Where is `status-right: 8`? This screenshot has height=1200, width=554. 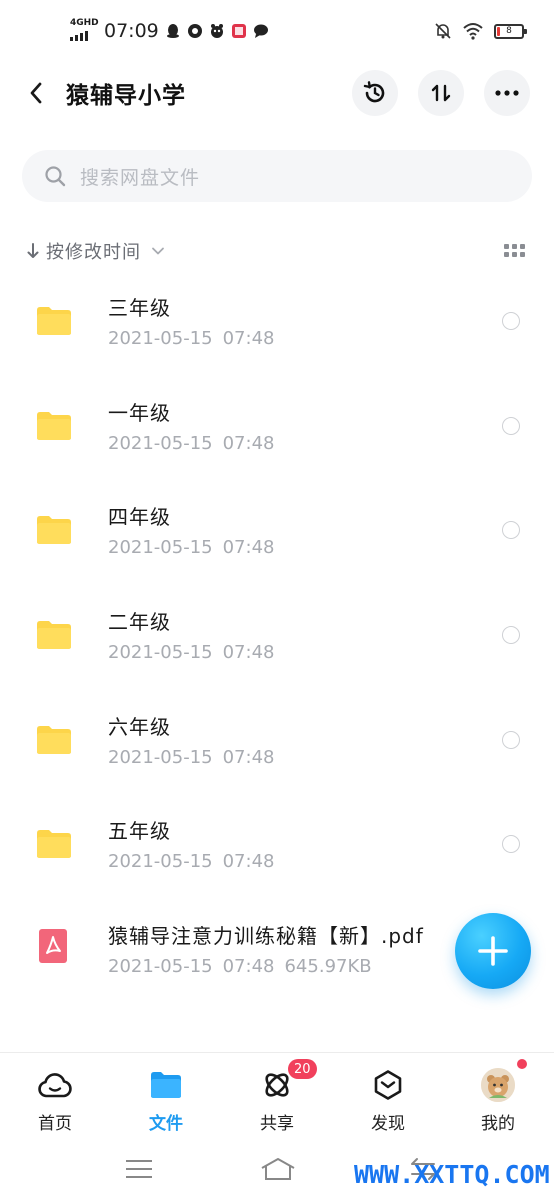
status-right: 8 is located at coordinates (480, 31).